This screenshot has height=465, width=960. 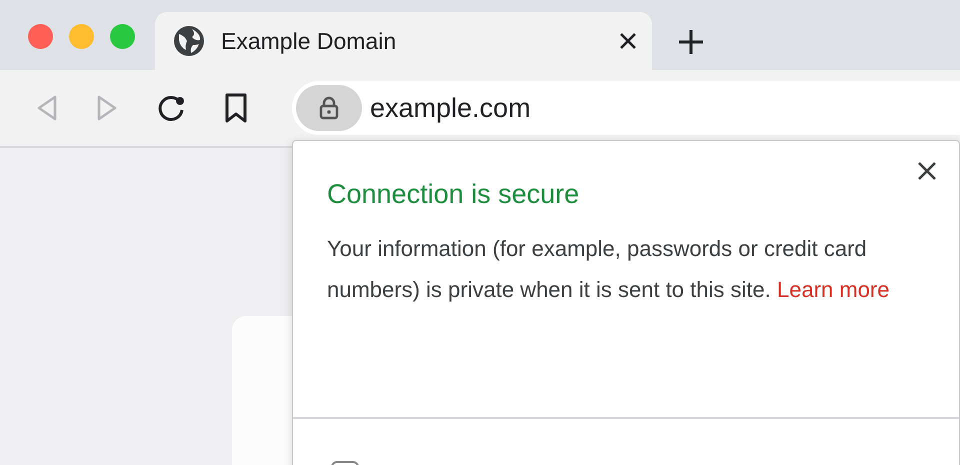 What do you see at coordinates (453, 194) in the screenshot?
I see `popup-title: Connection is secure` at bounding box center [453, 194].